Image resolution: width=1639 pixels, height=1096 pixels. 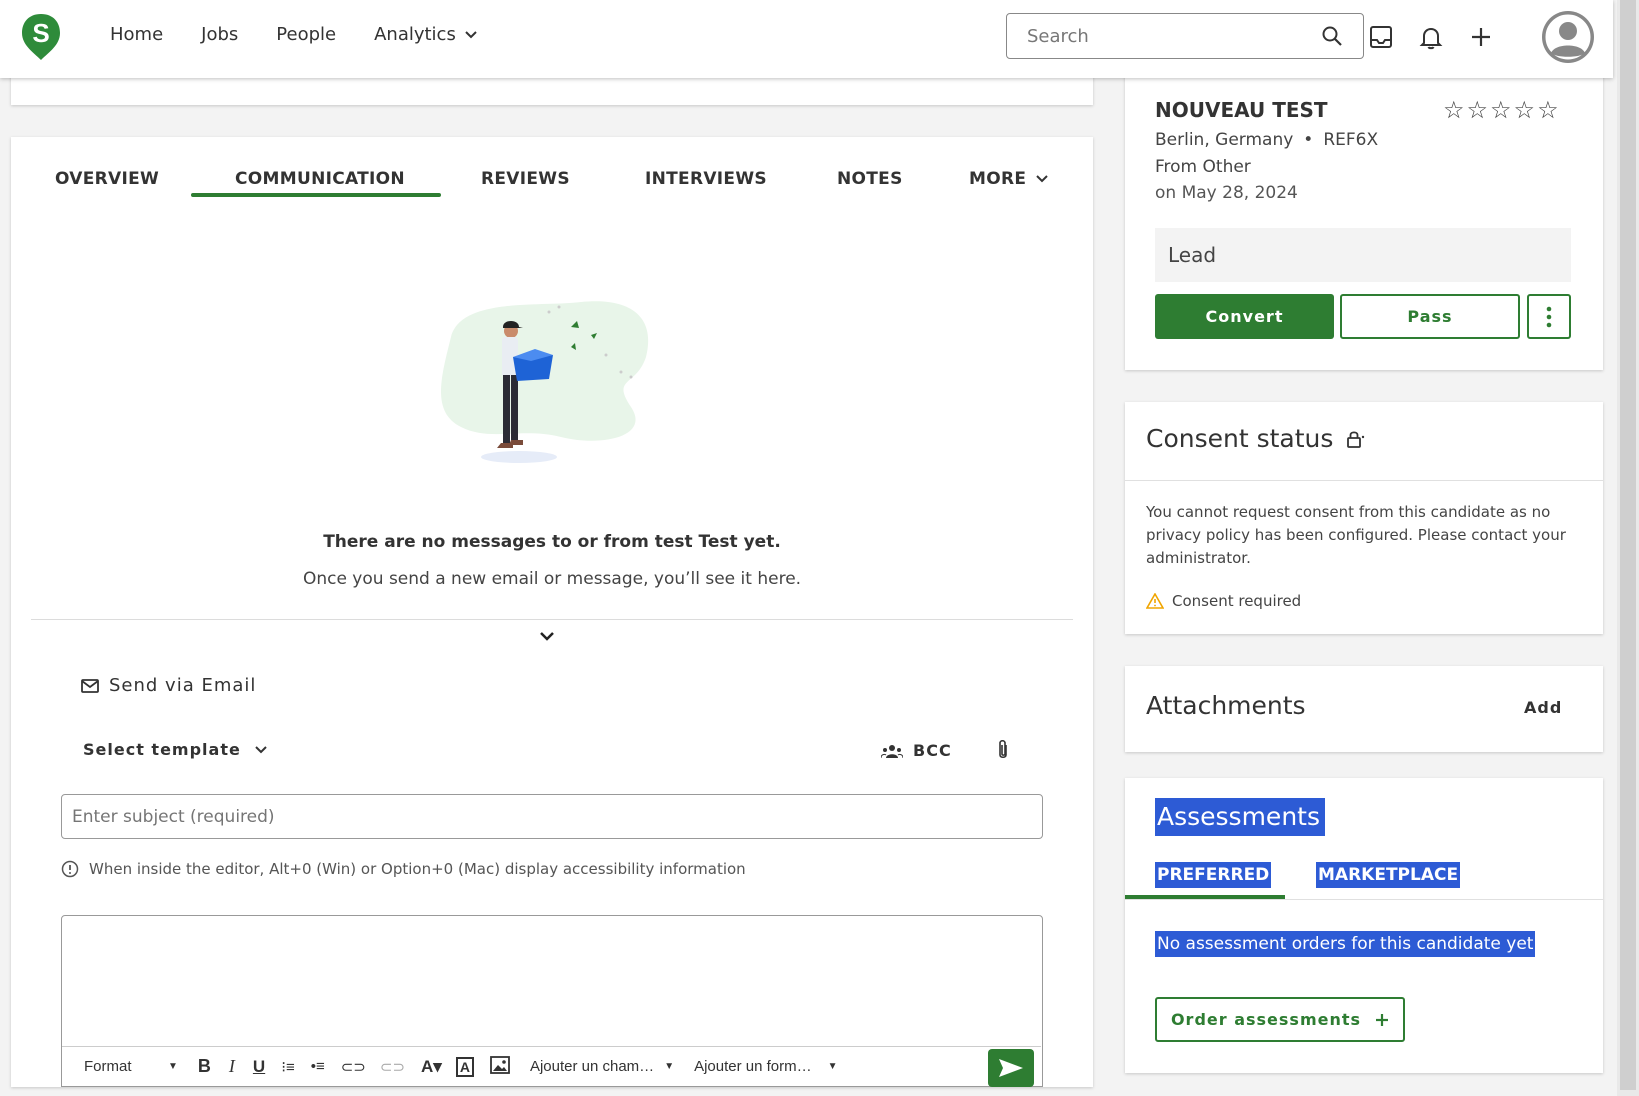 I want to click on empty-messages-illustration, so click(x=551, y=387).